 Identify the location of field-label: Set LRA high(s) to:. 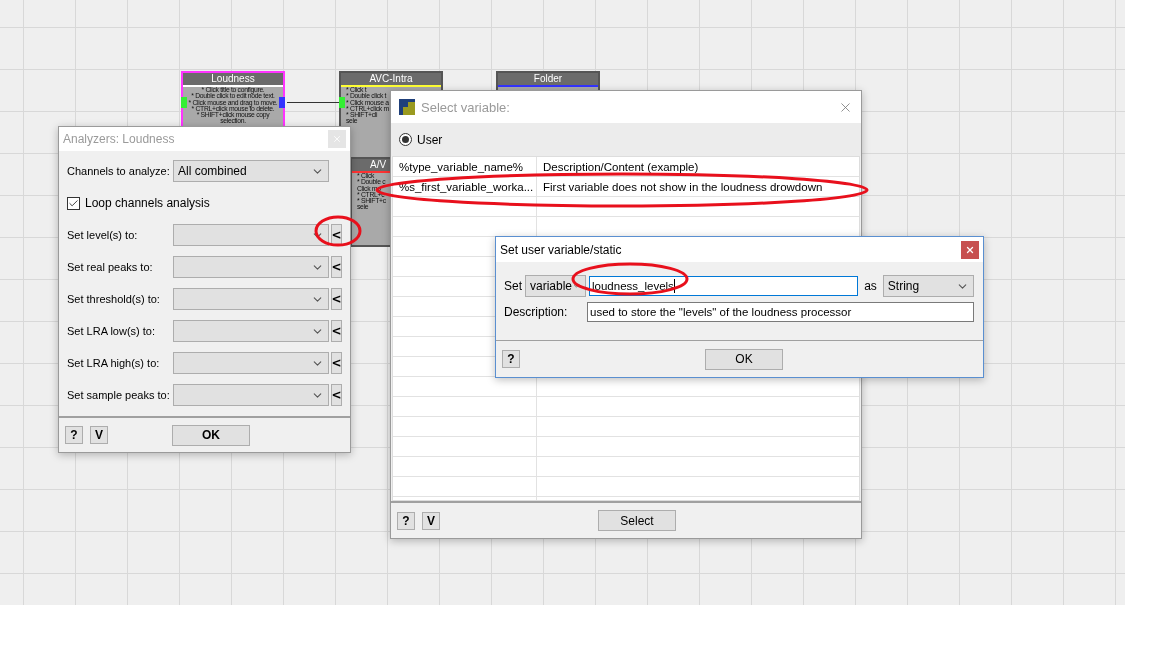
(114, 363).